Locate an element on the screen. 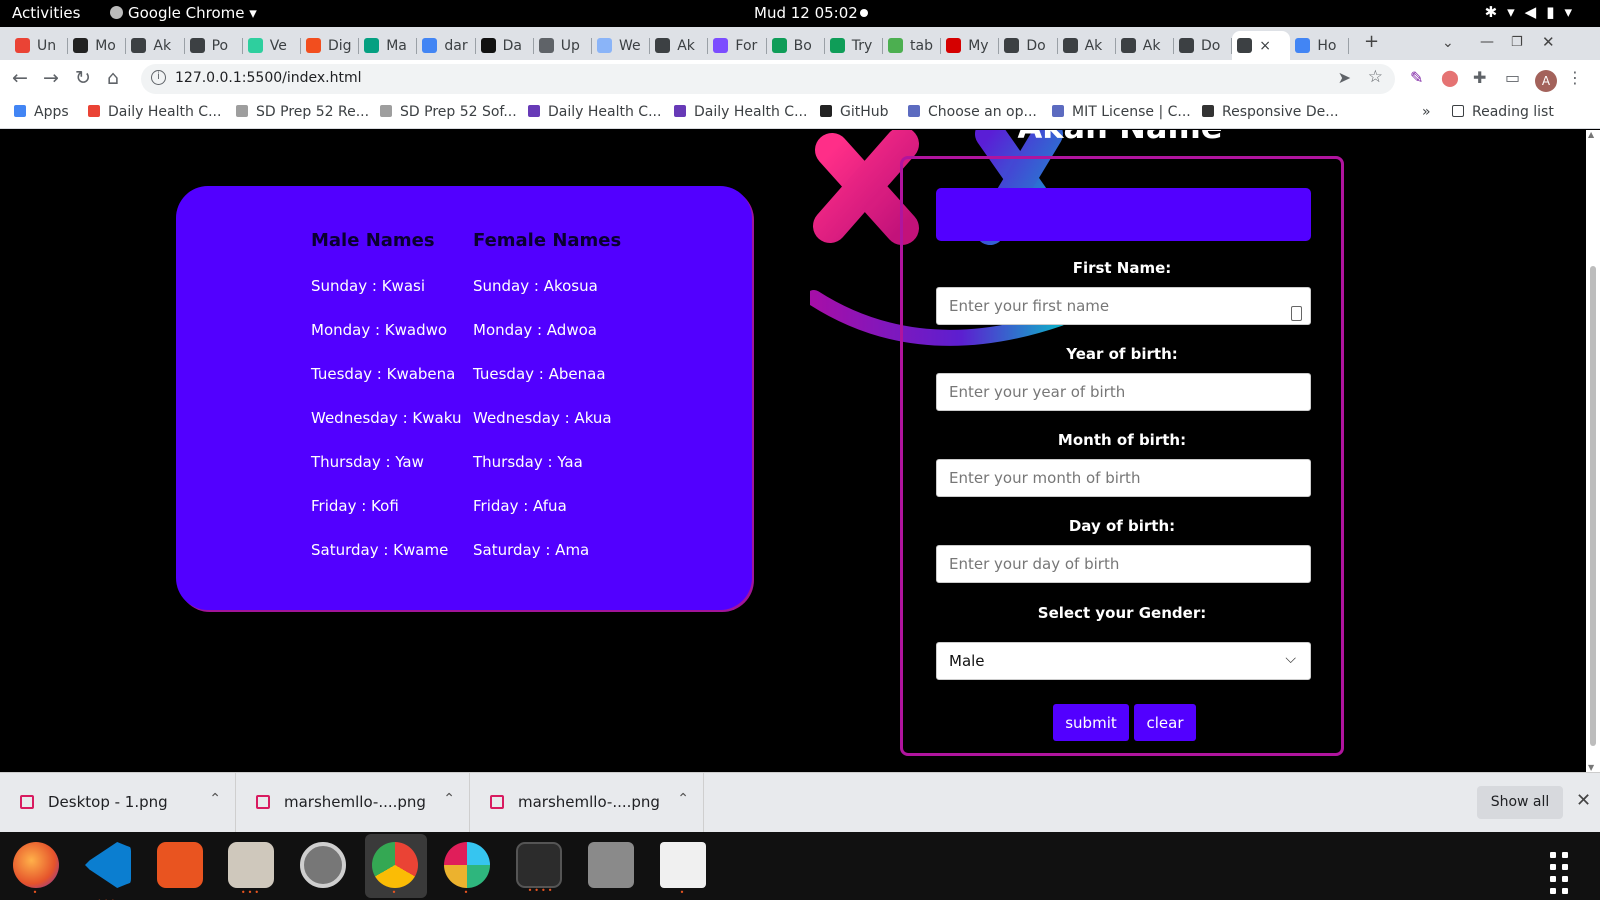  terminal-icon: •••• is located at coordinates (539, 868).